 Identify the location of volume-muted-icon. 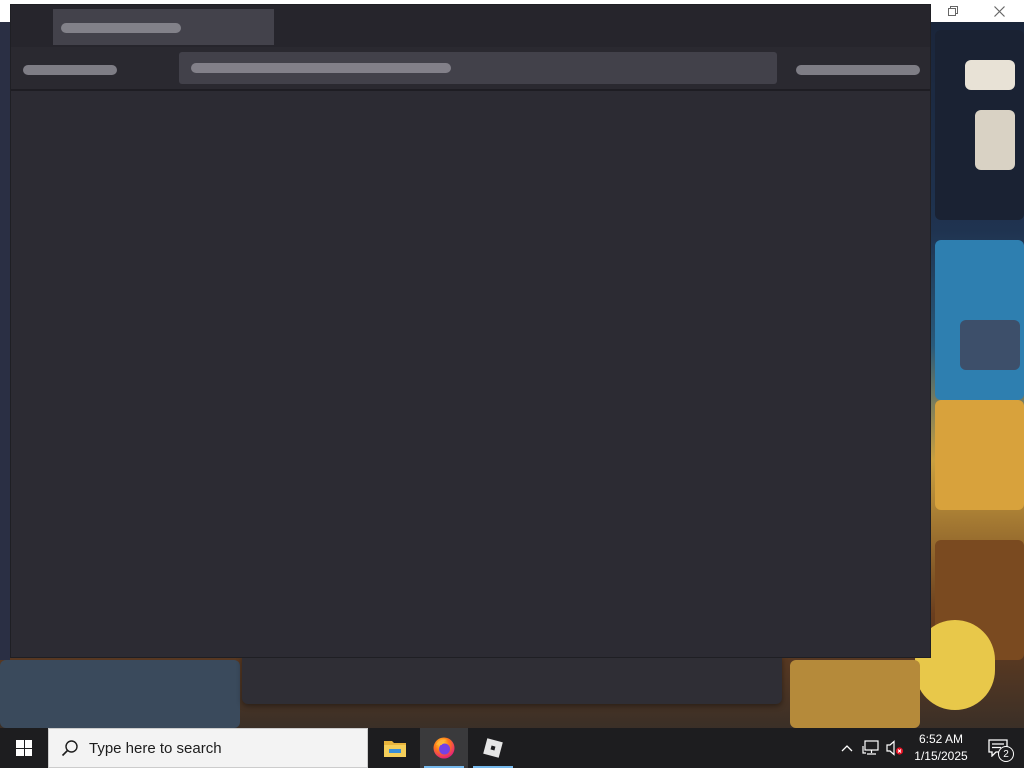
(895, 748).